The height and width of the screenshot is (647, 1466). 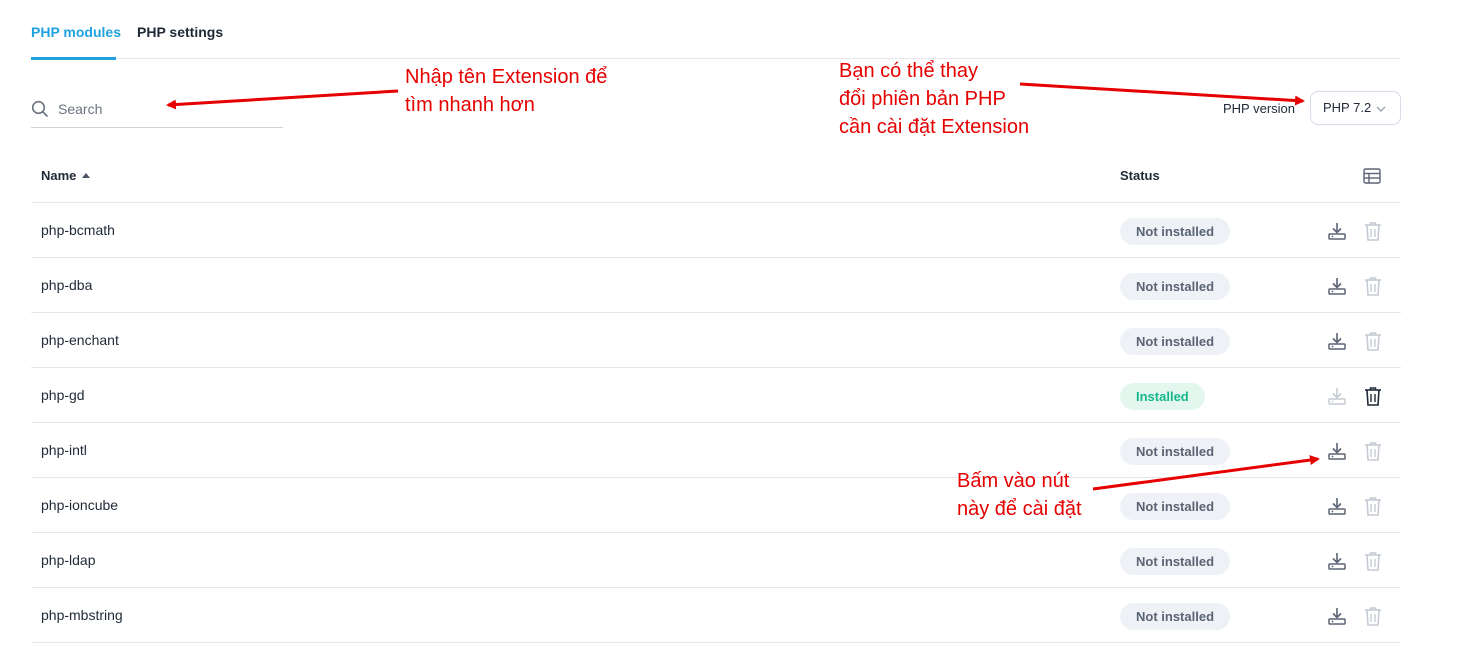 I want to click on module-name: php-intl, so click(x=64, y=450).